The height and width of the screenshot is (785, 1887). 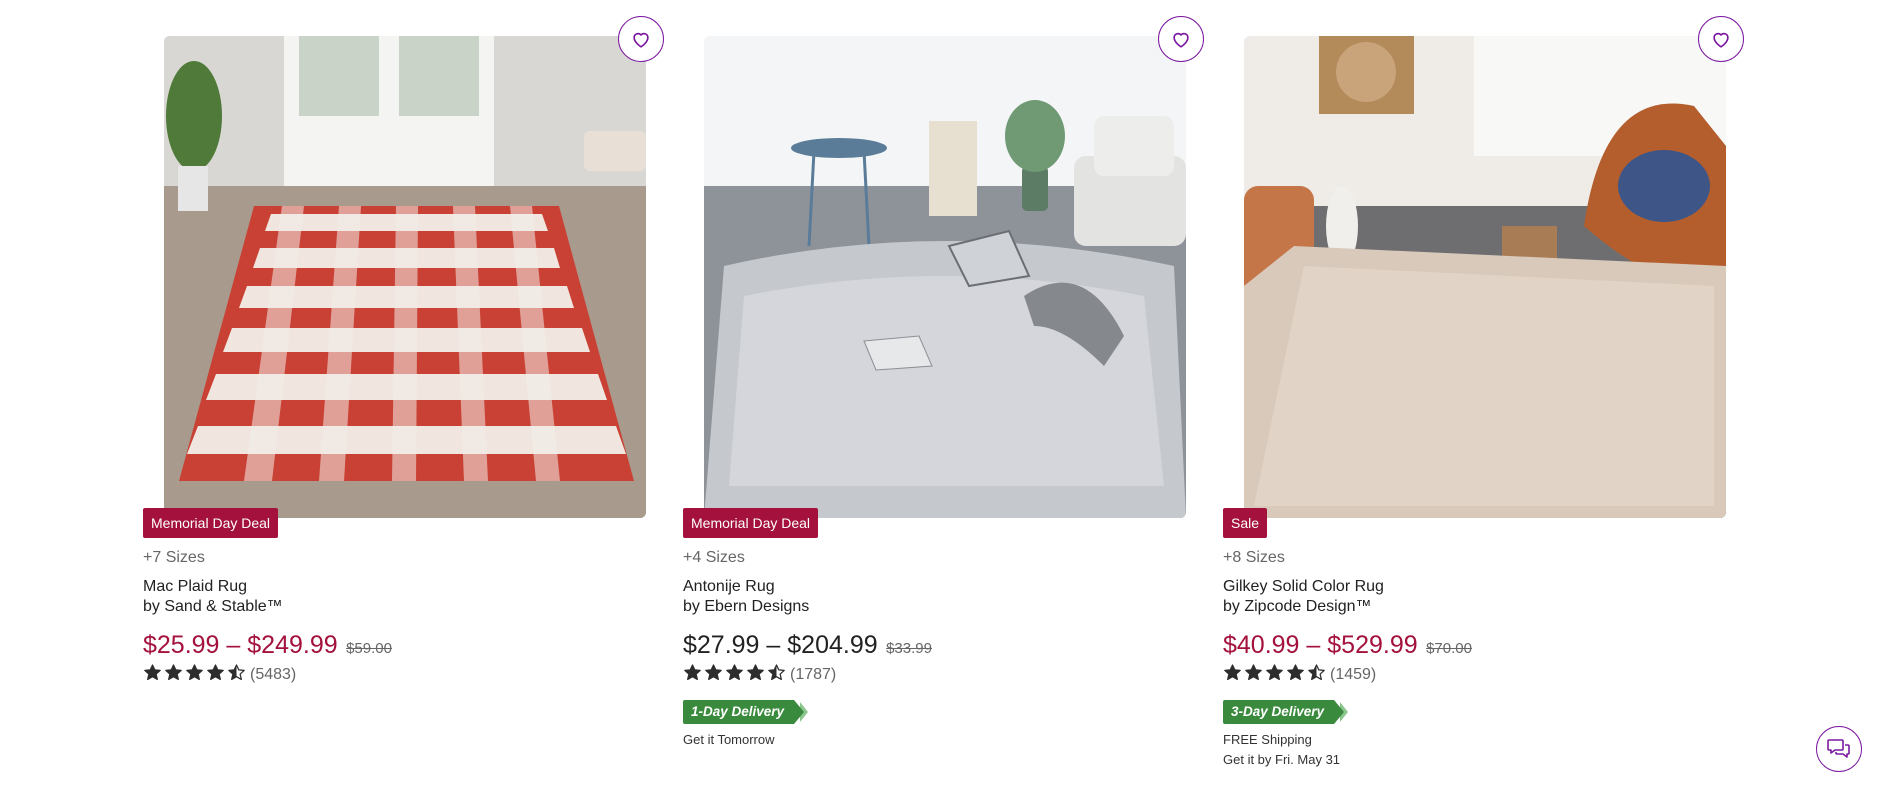 I want to click on price-range: $27.99 – $204.99, so click(x=780, y=645).